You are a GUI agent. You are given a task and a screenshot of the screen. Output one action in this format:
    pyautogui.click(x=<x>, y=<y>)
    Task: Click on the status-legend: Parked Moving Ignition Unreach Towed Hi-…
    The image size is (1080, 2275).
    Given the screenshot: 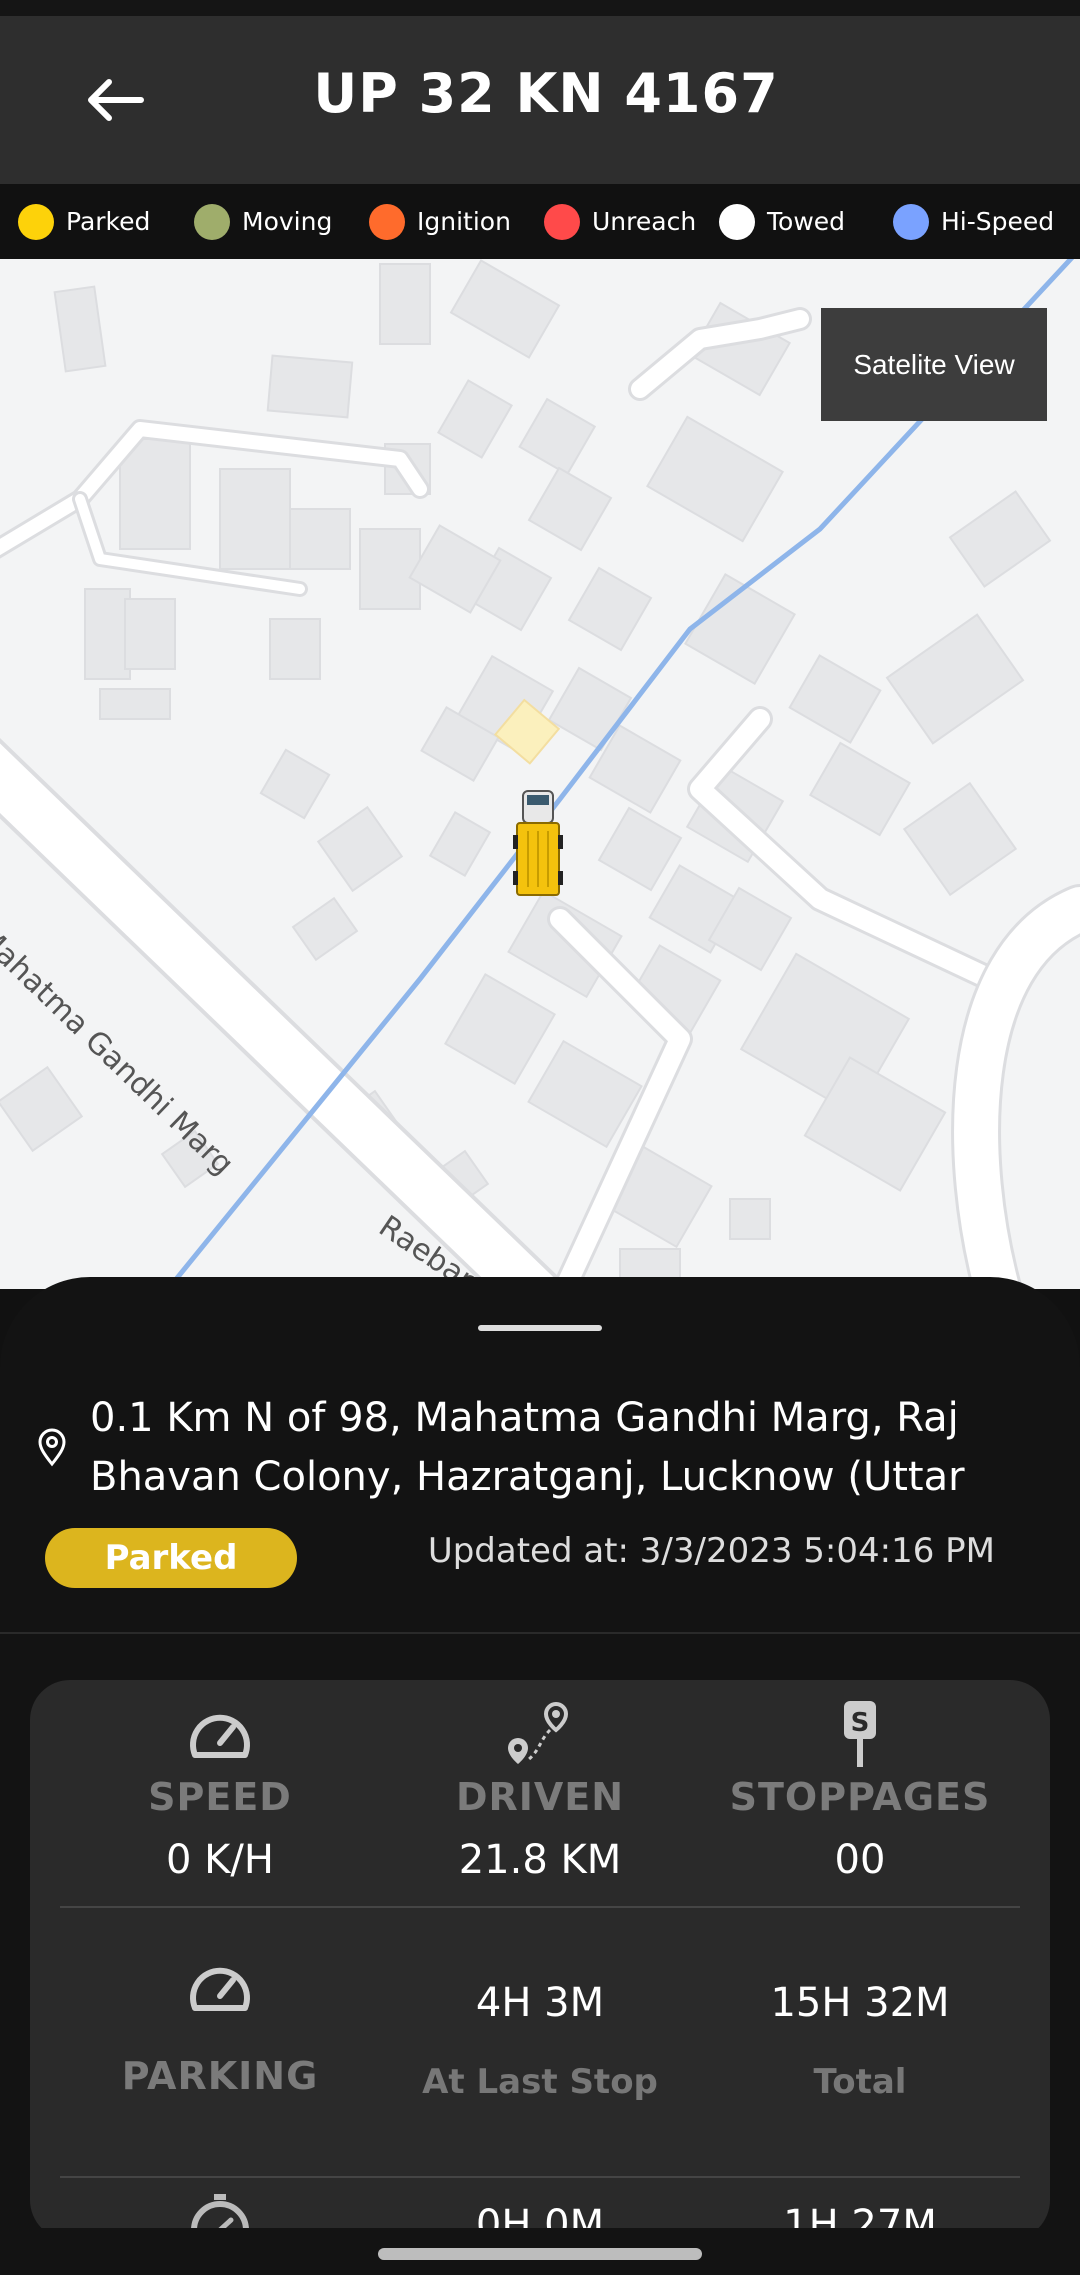 What is the action you would take?
    pyautogui.click(x=540, y=221)
    